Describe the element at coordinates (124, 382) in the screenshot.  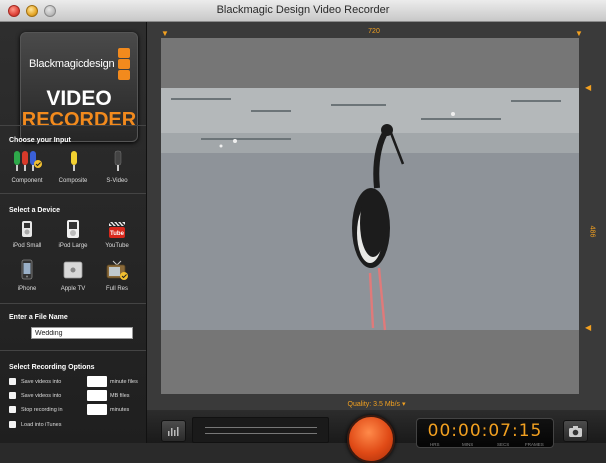
I see `option-suffix: minute files` at that location.